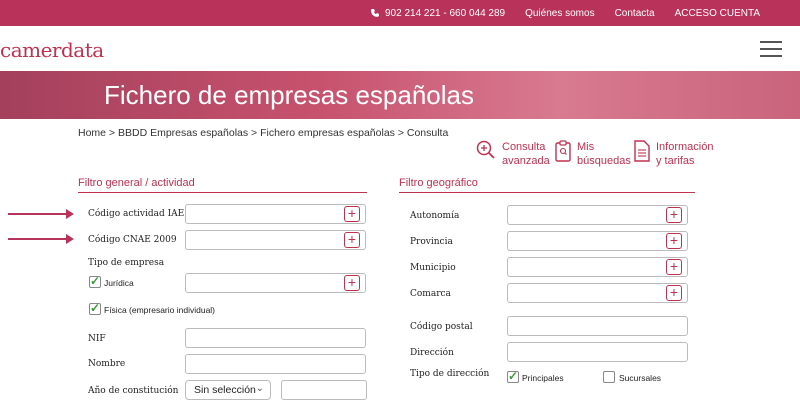 This screenshot has height=407, width=800. I want to click on autonomy-label: Autonomía, so click(435, 216).